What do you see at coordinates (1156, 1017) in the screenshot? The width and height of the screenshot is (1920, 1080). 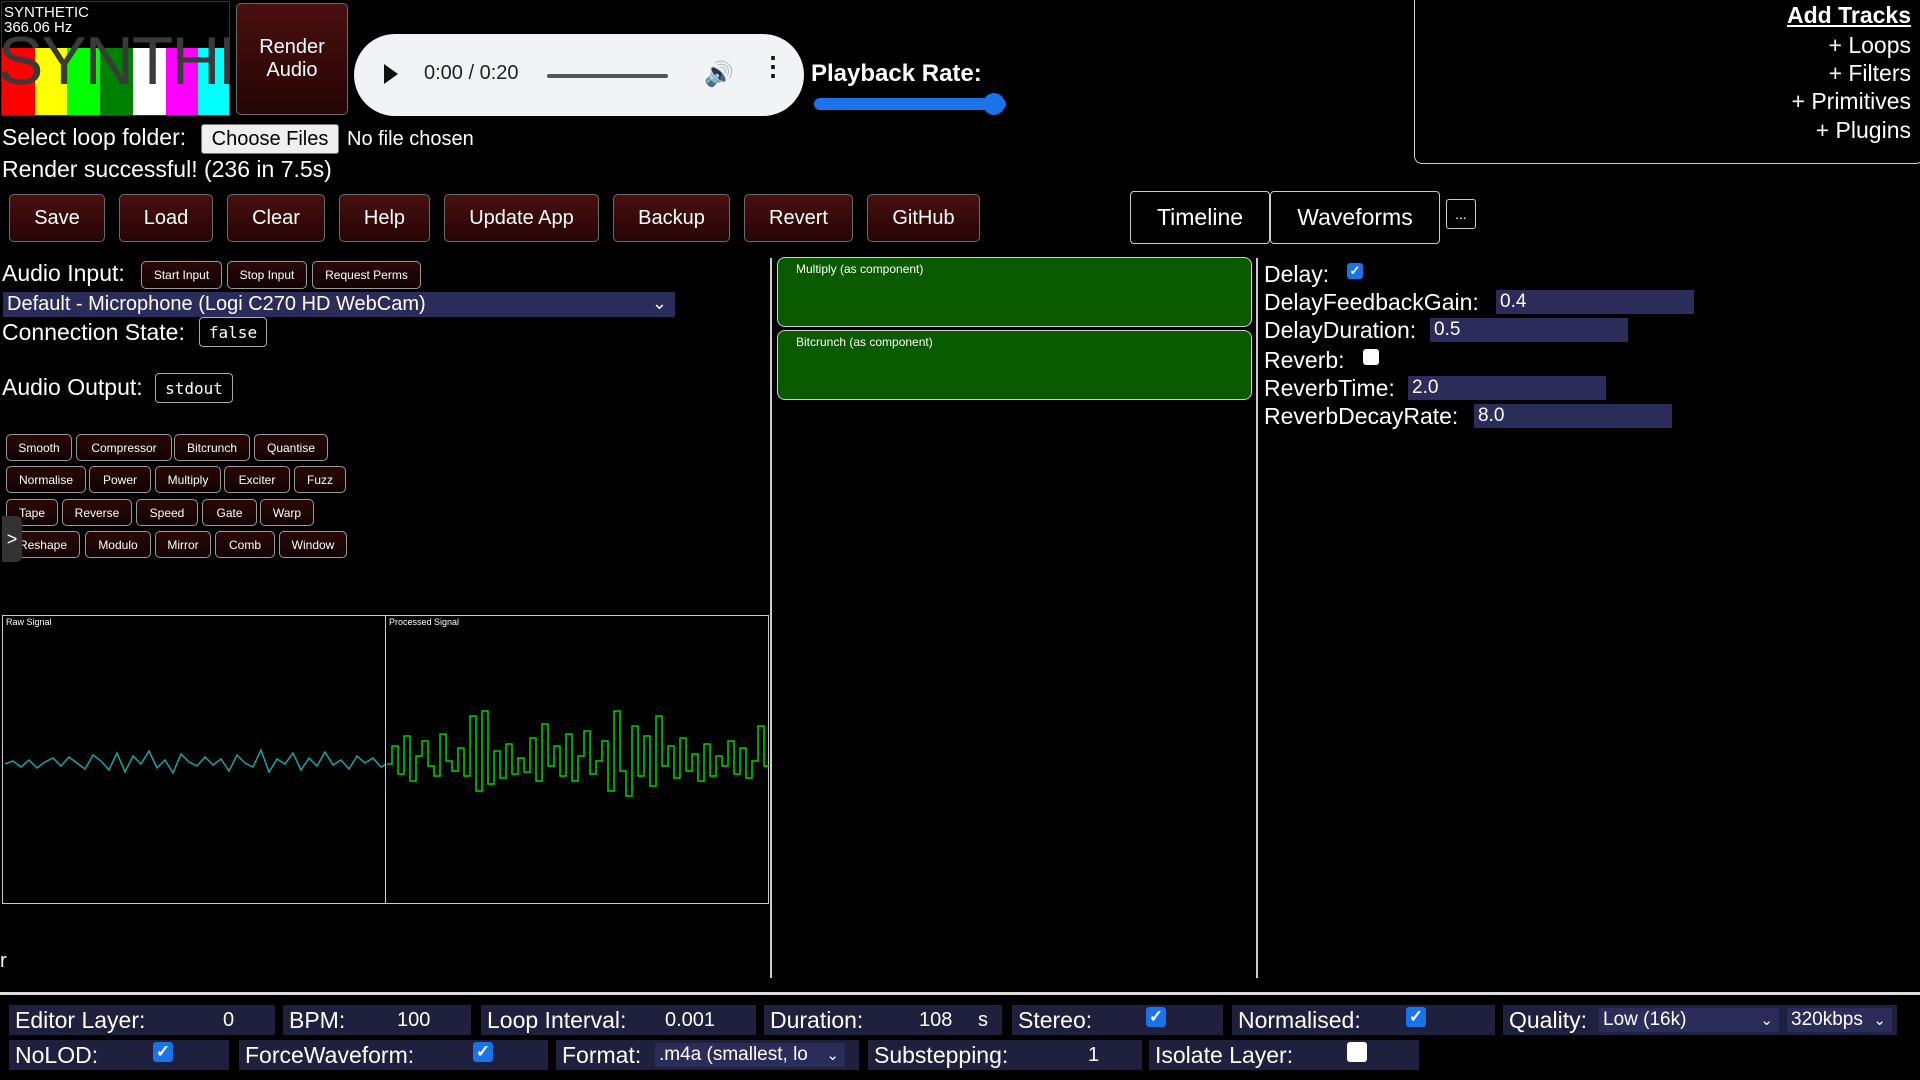 I see `stereo-checkbox: ✓` at bounding box center [1156, 1017].